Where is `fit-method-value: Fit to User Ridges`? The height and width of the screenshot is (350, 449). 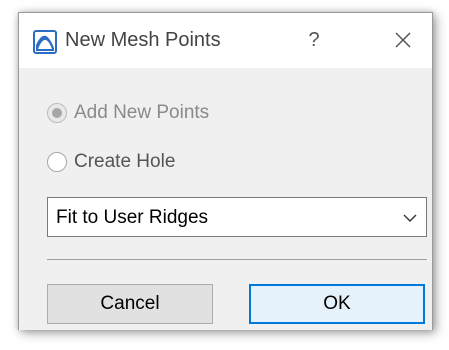 fit-method-value: Fit to User Ridges is located at coordinates (132, 217).